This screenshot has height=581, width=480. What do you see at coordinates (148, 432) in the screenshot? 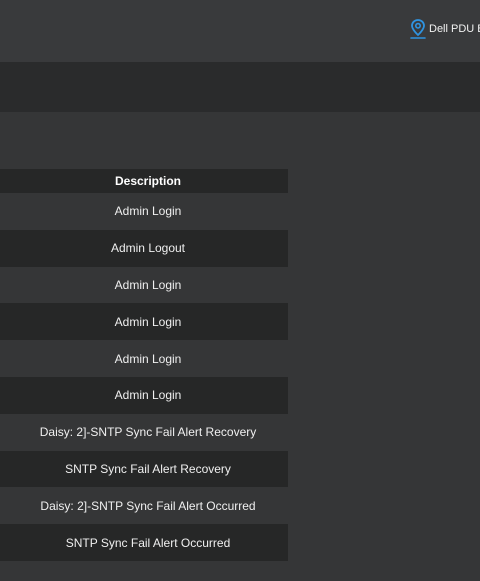
I see `description-text: Daisy: 2]-SNTP Sync Fail Alert Recovery` at bounding box center [148, 432].